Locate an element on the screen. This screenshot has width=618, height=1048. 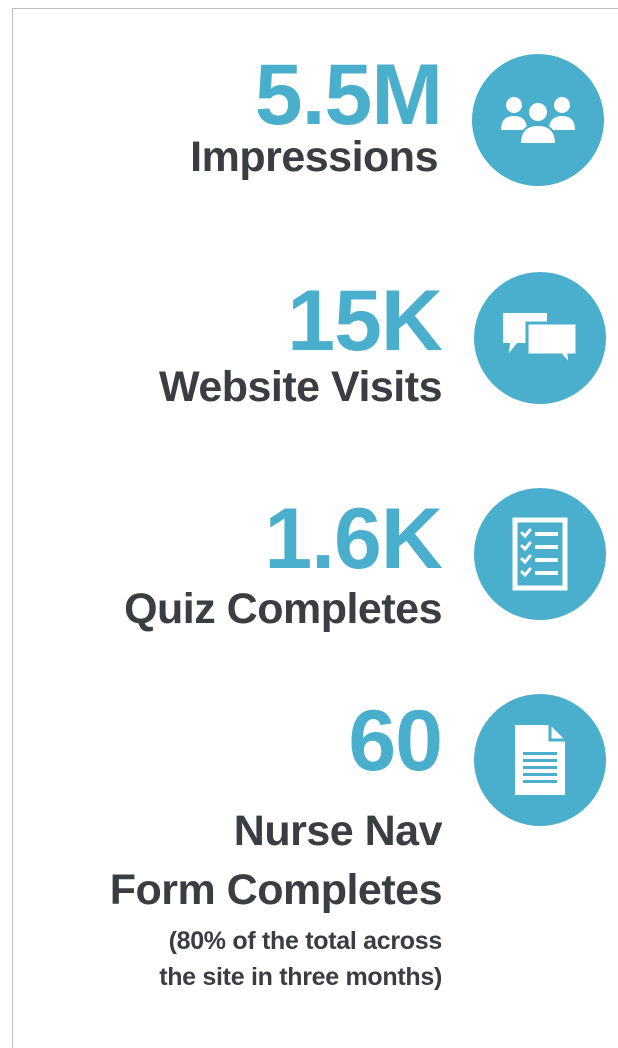
stat-value: 15K is located at coordinates (365, 321).